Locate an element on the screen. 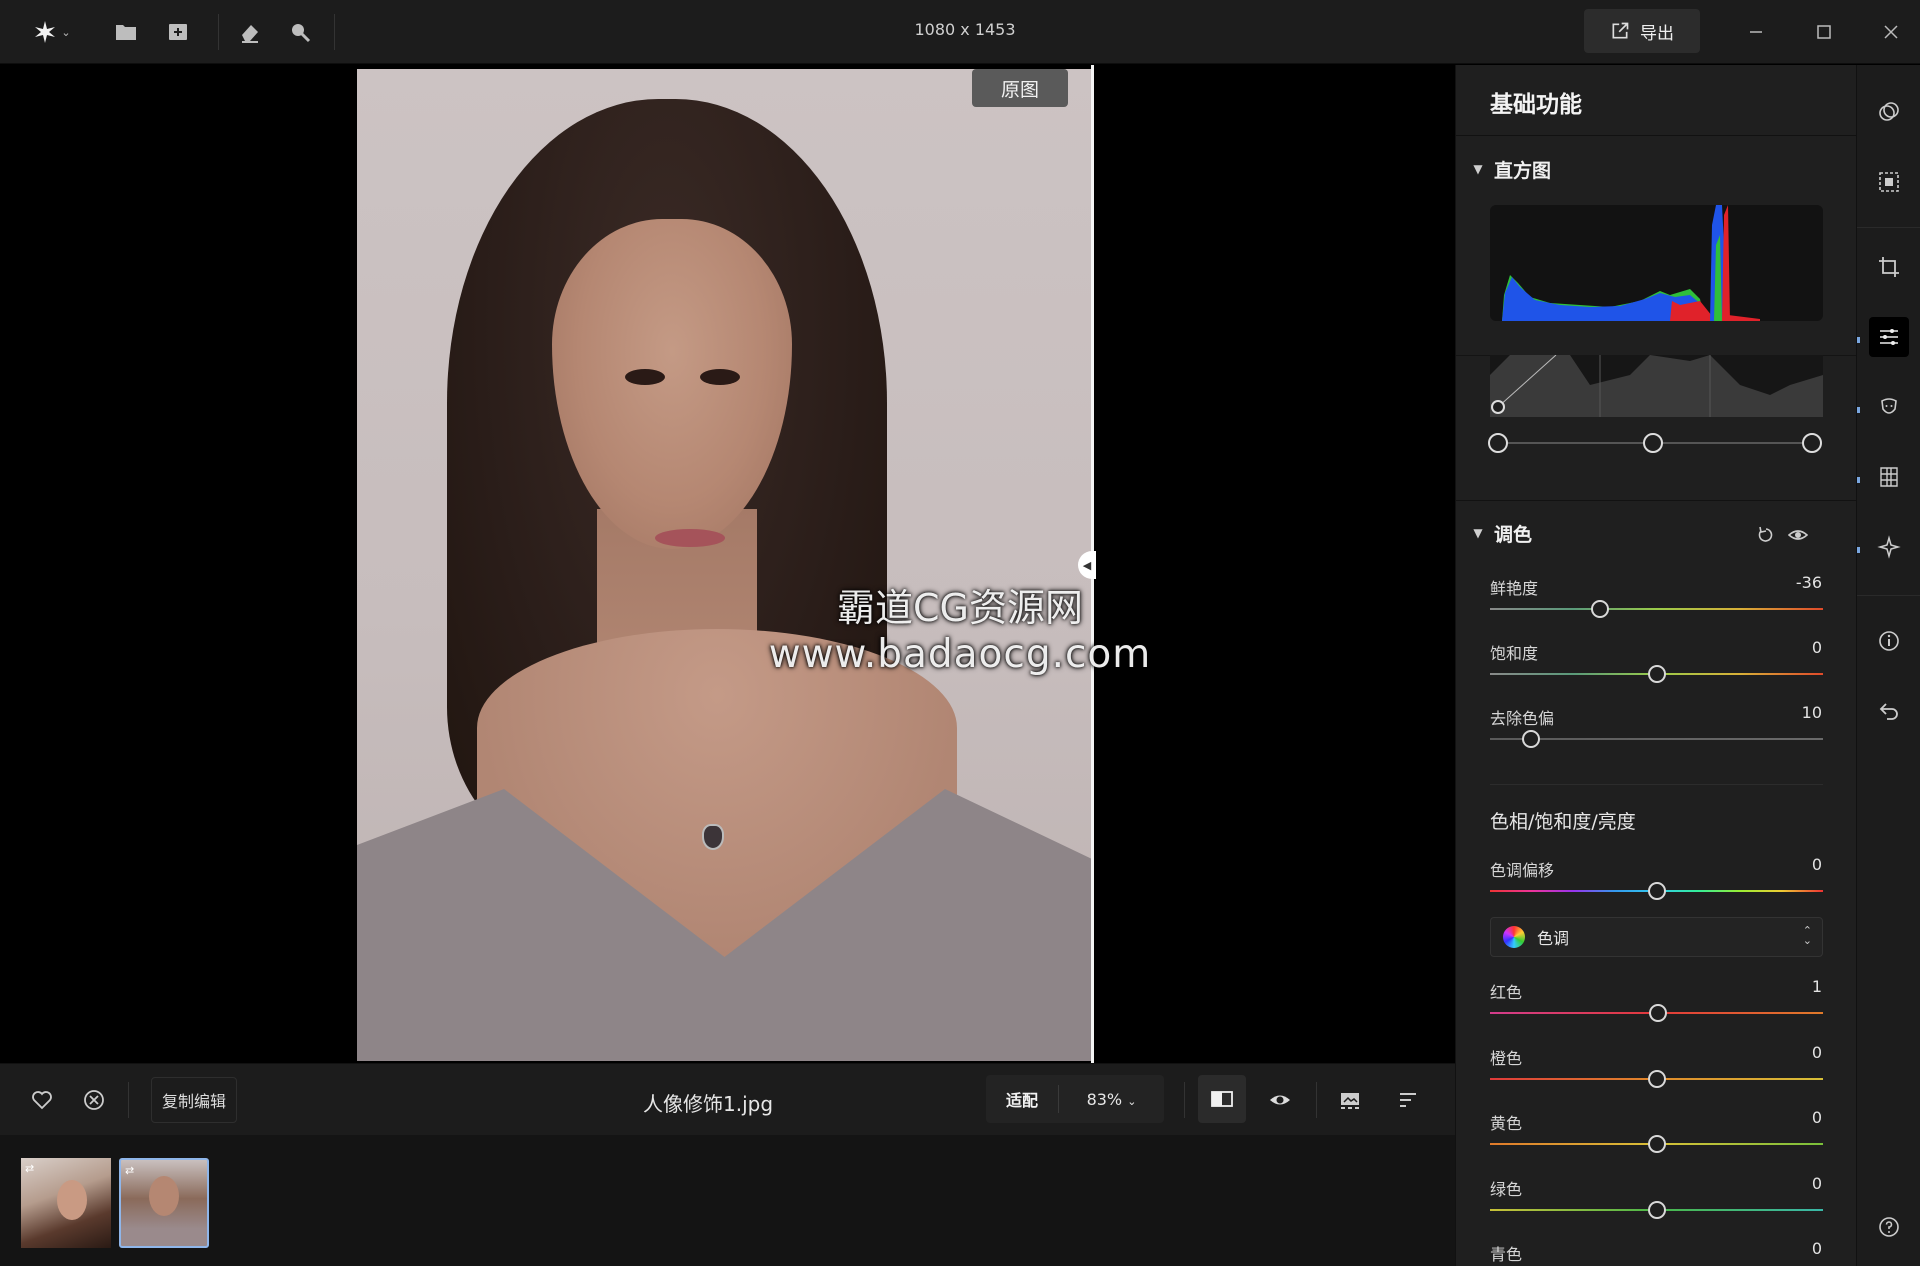  add-image-button is located at coordinates (178, 32).